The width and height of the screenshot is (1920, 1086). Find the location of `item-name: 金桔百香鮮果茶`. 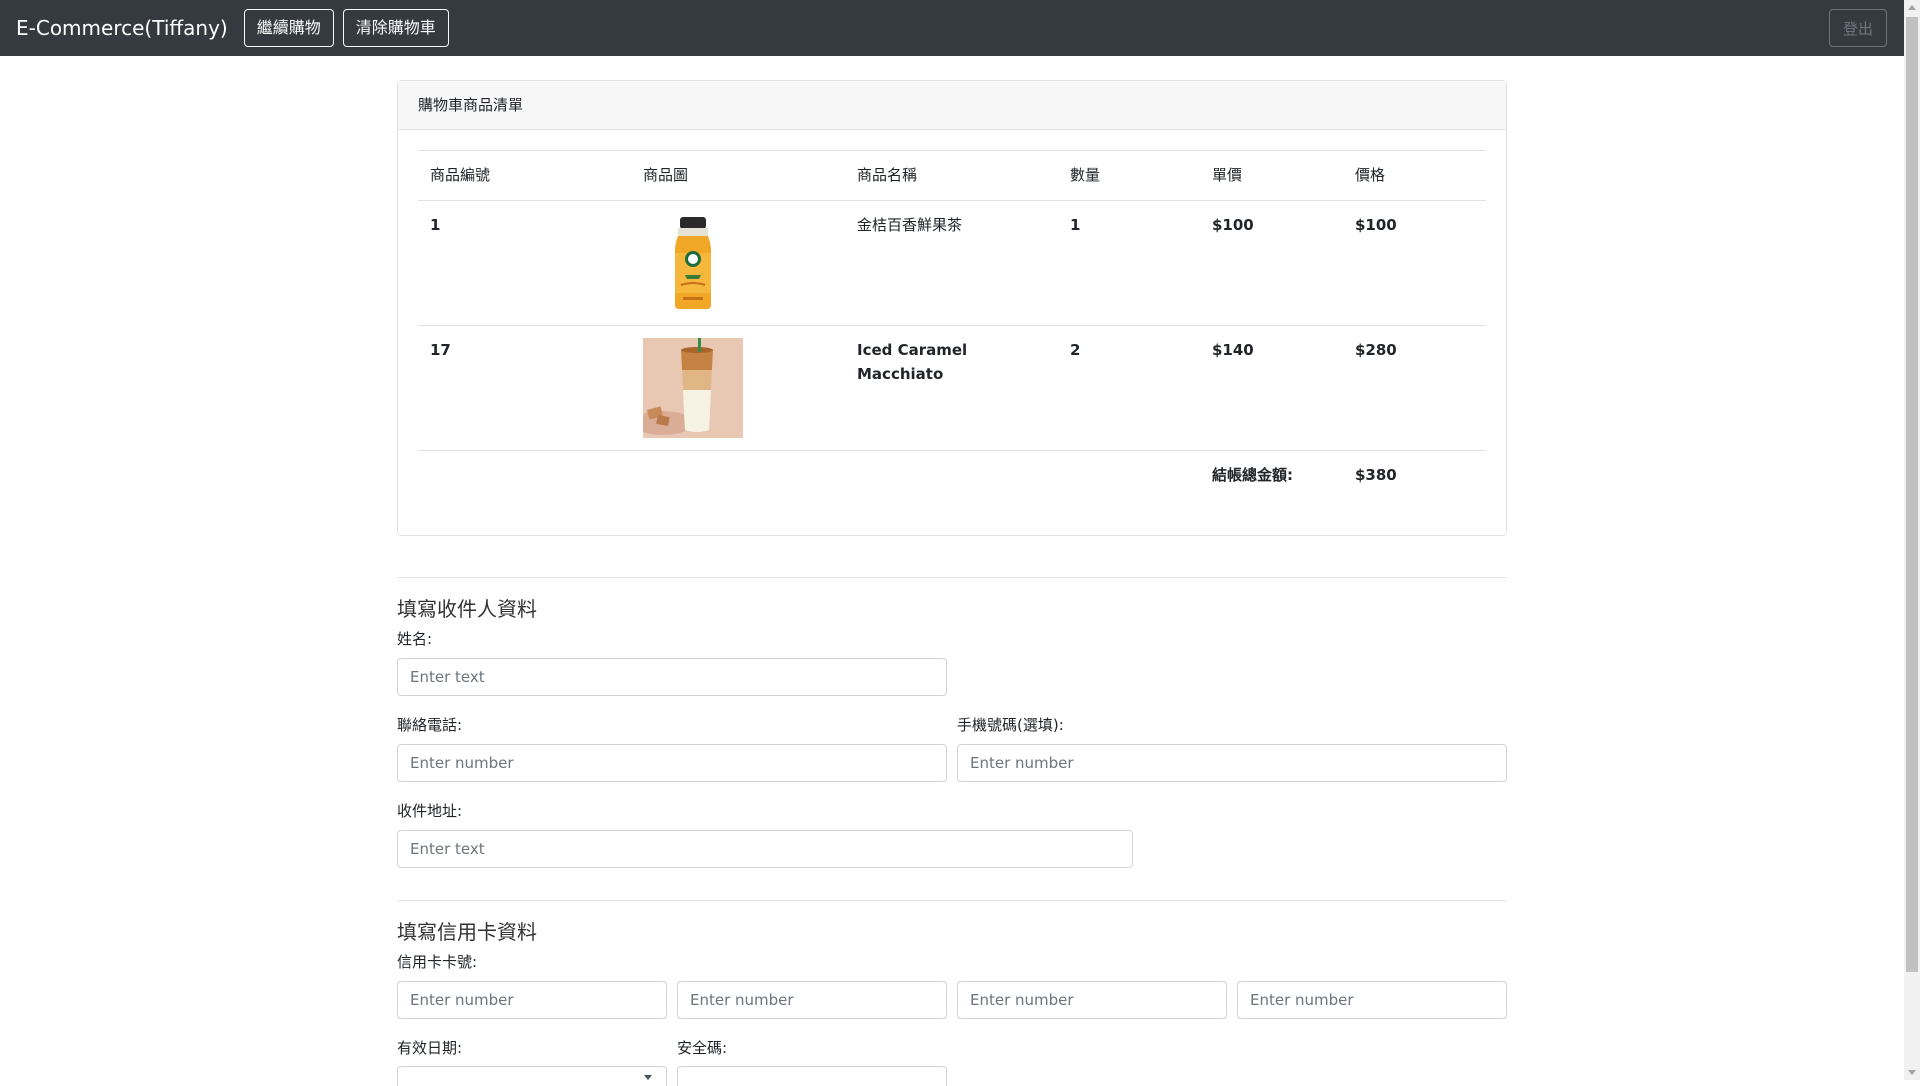

item-name: 金桔百香鮮果茶 is located at coordinates (951, 263).